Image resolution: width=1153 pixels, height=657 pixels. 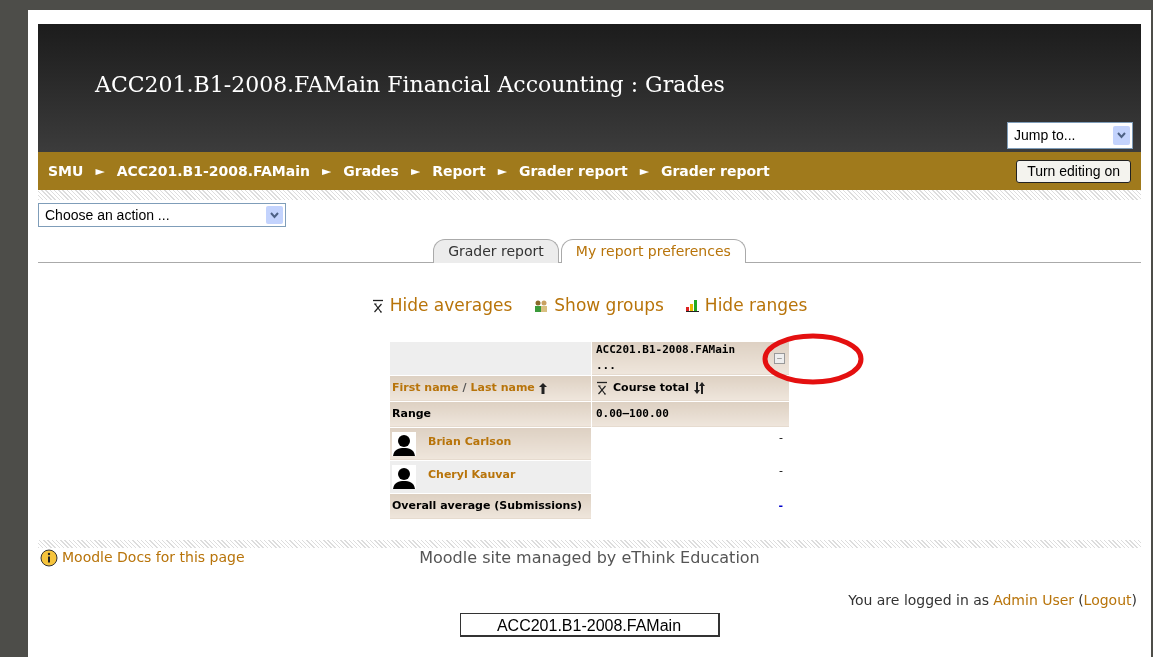 What do you see at coordinates (1034, 600) in the screenshot?
I see `user-link: Admin User` at bounding box center [1034, 600].